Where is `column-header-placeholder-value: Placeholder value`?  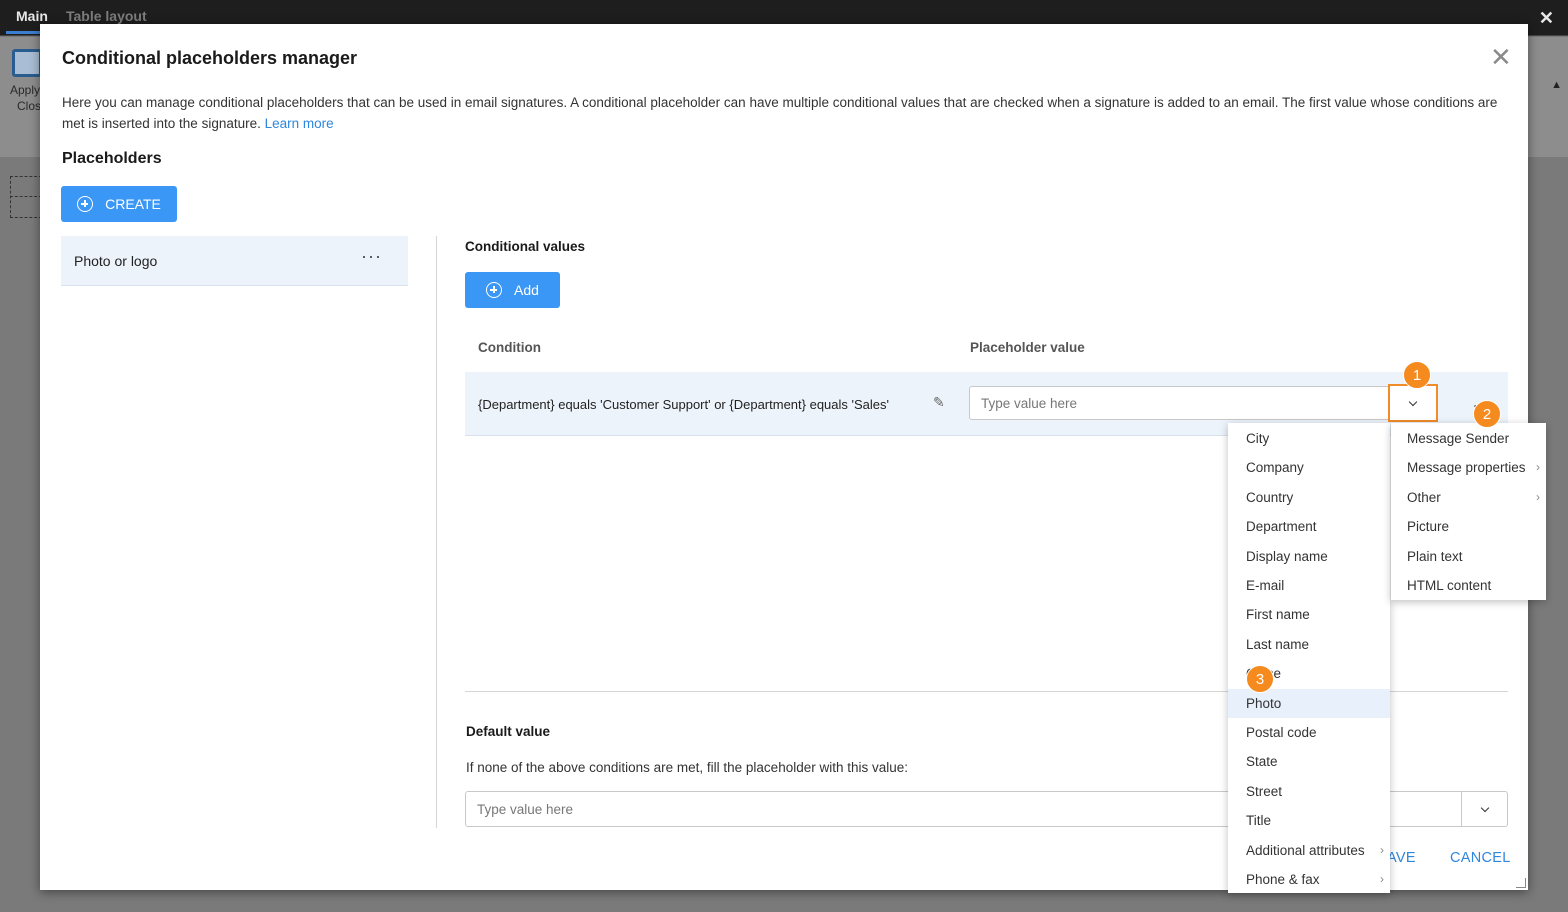
column-header-placeholder-value: Placeholder value is located at coordinates (1027, 347).